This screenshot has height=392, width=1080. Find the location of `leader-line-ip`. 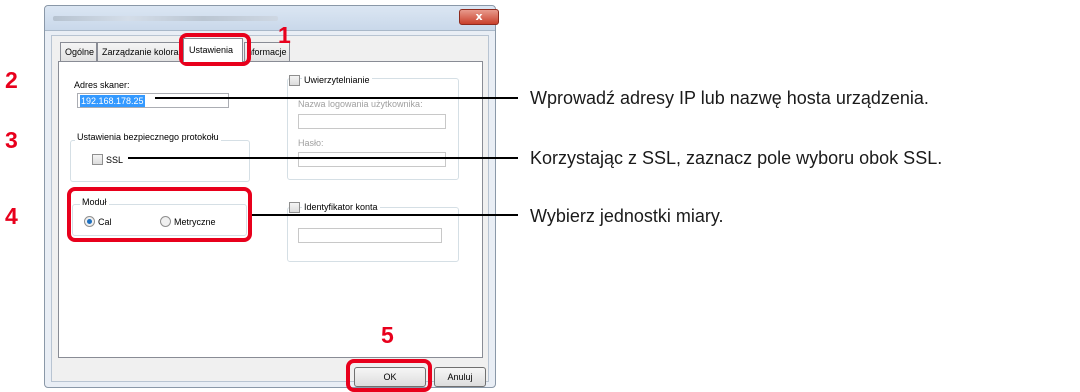

leader-line-ip is located at coordinates (336, 98).